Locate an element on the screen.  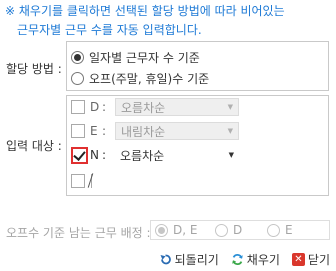
input-row-e: E : is located at coordinates (88, 131).